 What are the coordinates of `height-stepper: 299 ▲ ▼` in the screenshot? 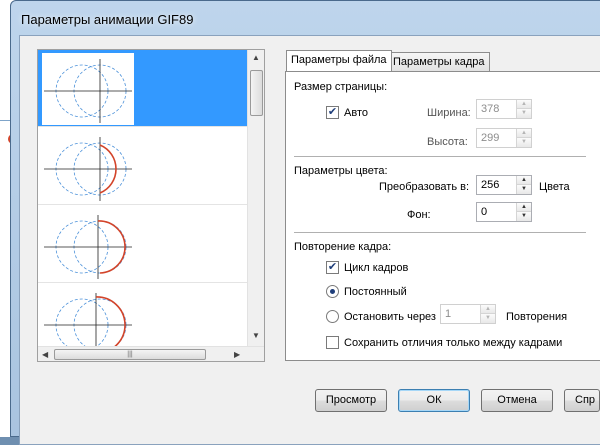 It's located at (504, 138).